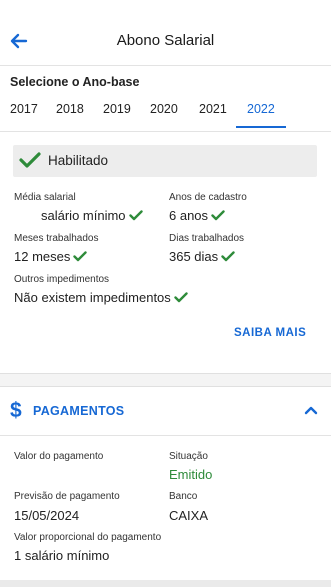  I want to click on tab-year-2019: 2019, so click(117, 109).